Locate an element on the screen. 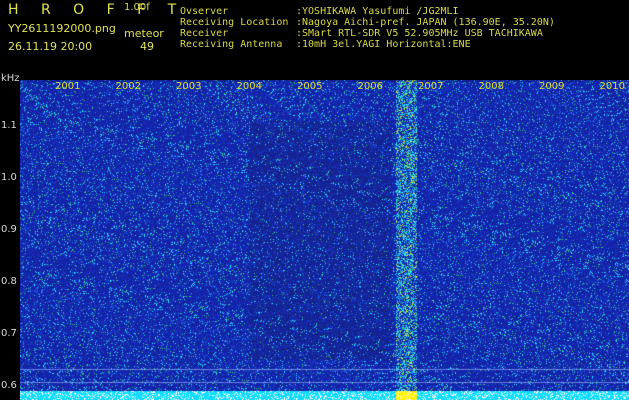 The width and height of the screenshot is (629, 400). file-name: YY2611192000.png is located at coordinates (62, 28).